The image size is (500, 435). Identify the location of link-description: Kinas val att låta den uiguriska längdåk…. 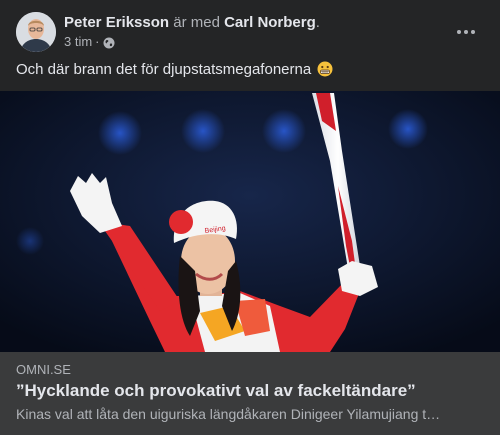
(228, 414).